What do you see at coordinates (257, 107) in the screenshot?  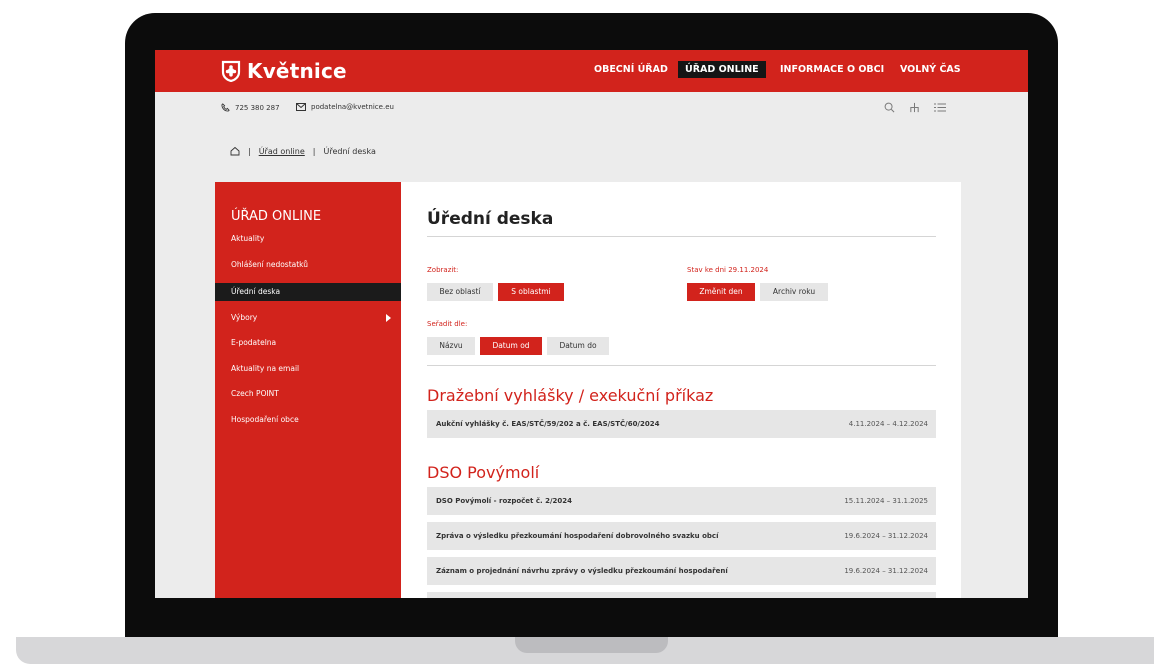 I see `phone-number: 725 380 287` at bounding box center [257, 107].